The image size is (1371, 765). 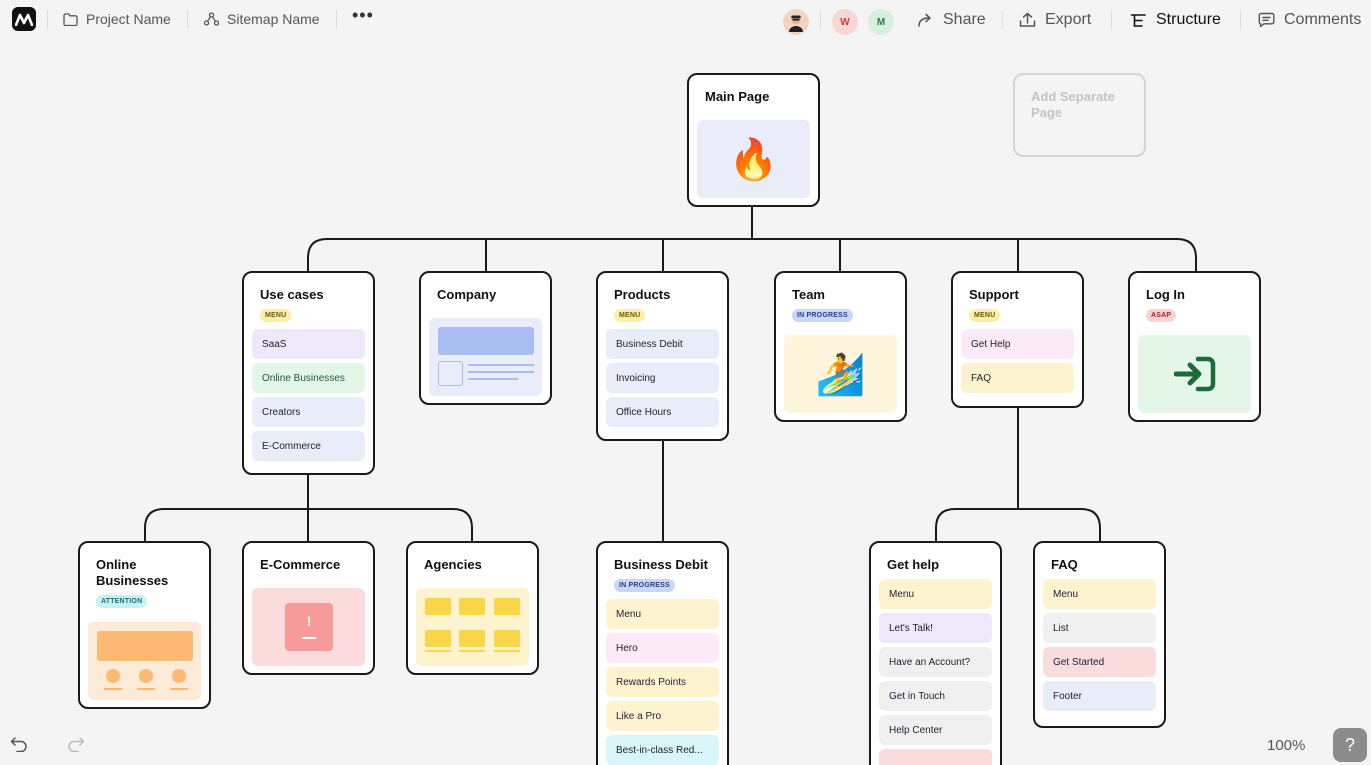 What do you see at coordinates (1017, 378) in the screenshot?
I see `list-item: FAQ` at bounding box center [1017, 378].